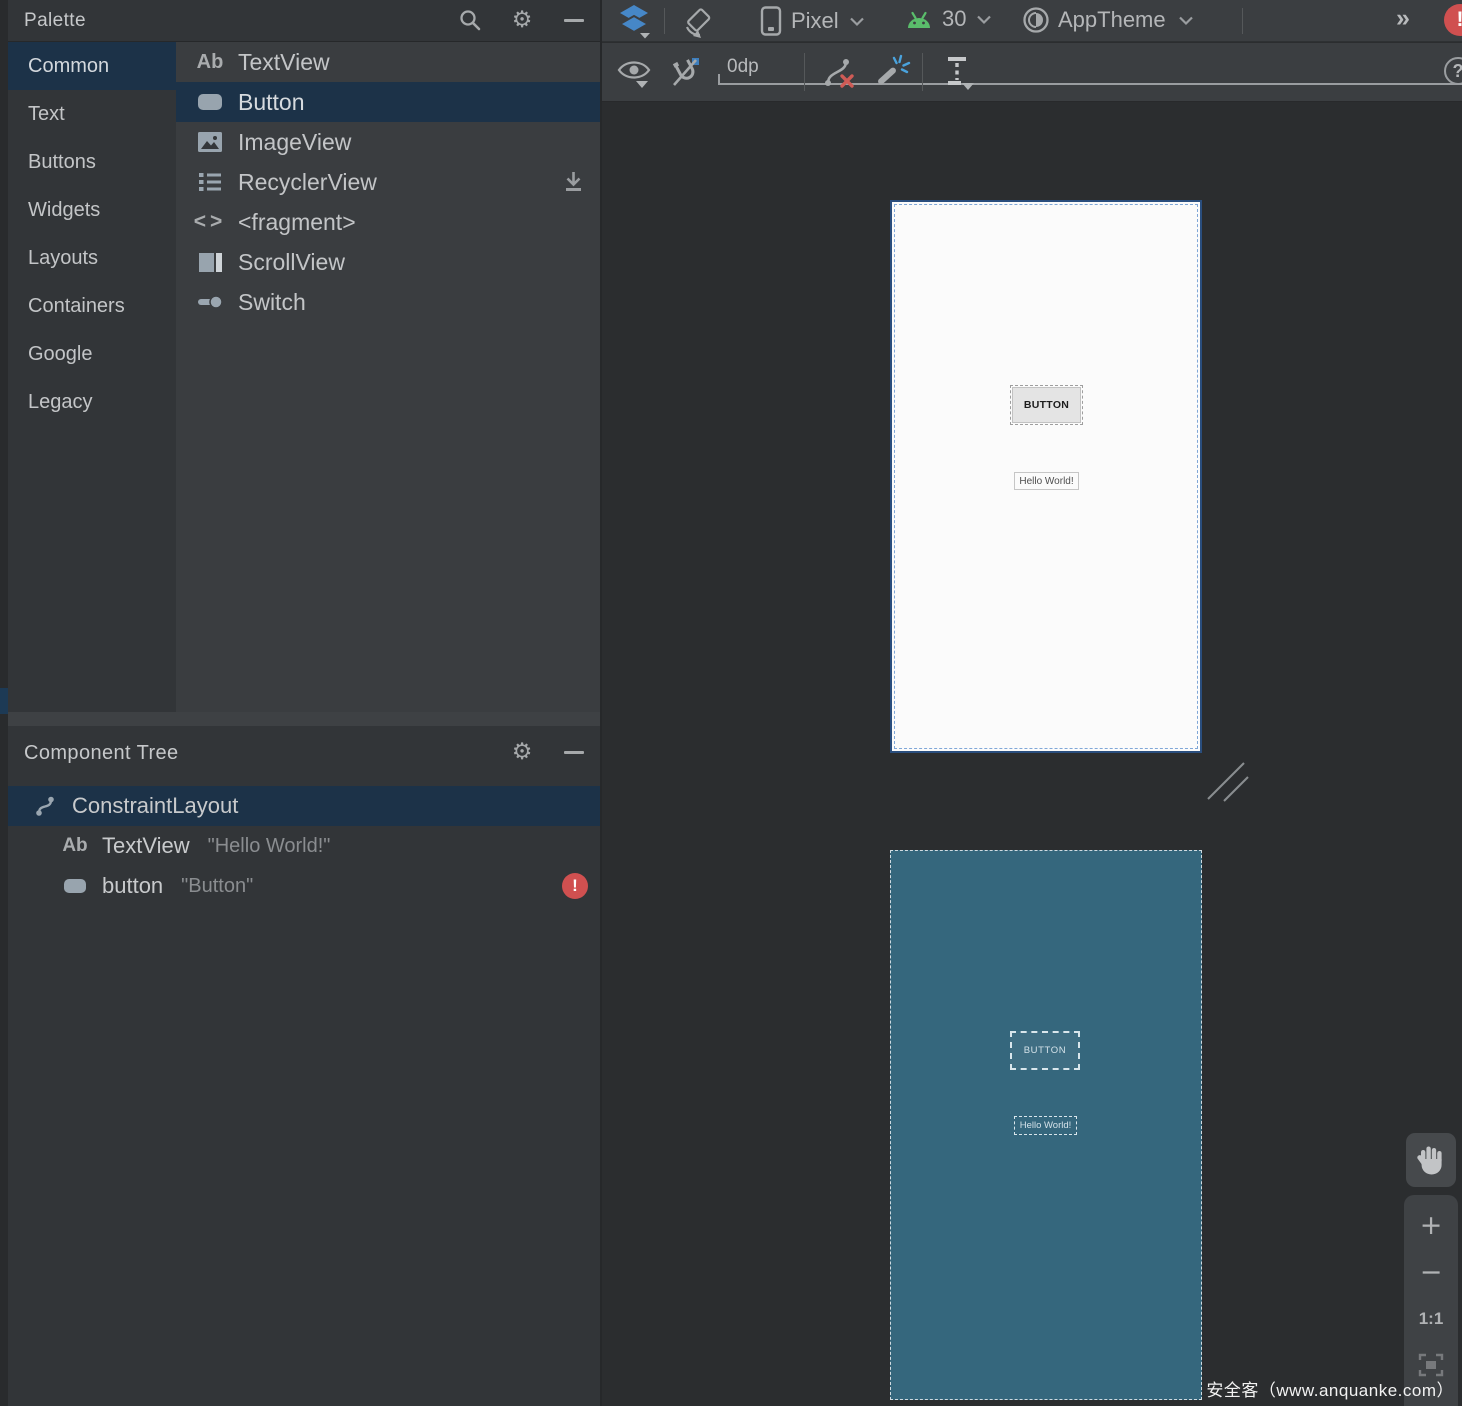 Image resolution: width=1462 pixels, height=1406 pixels. I want to click on infer-constraints-button, so click(893, 72).